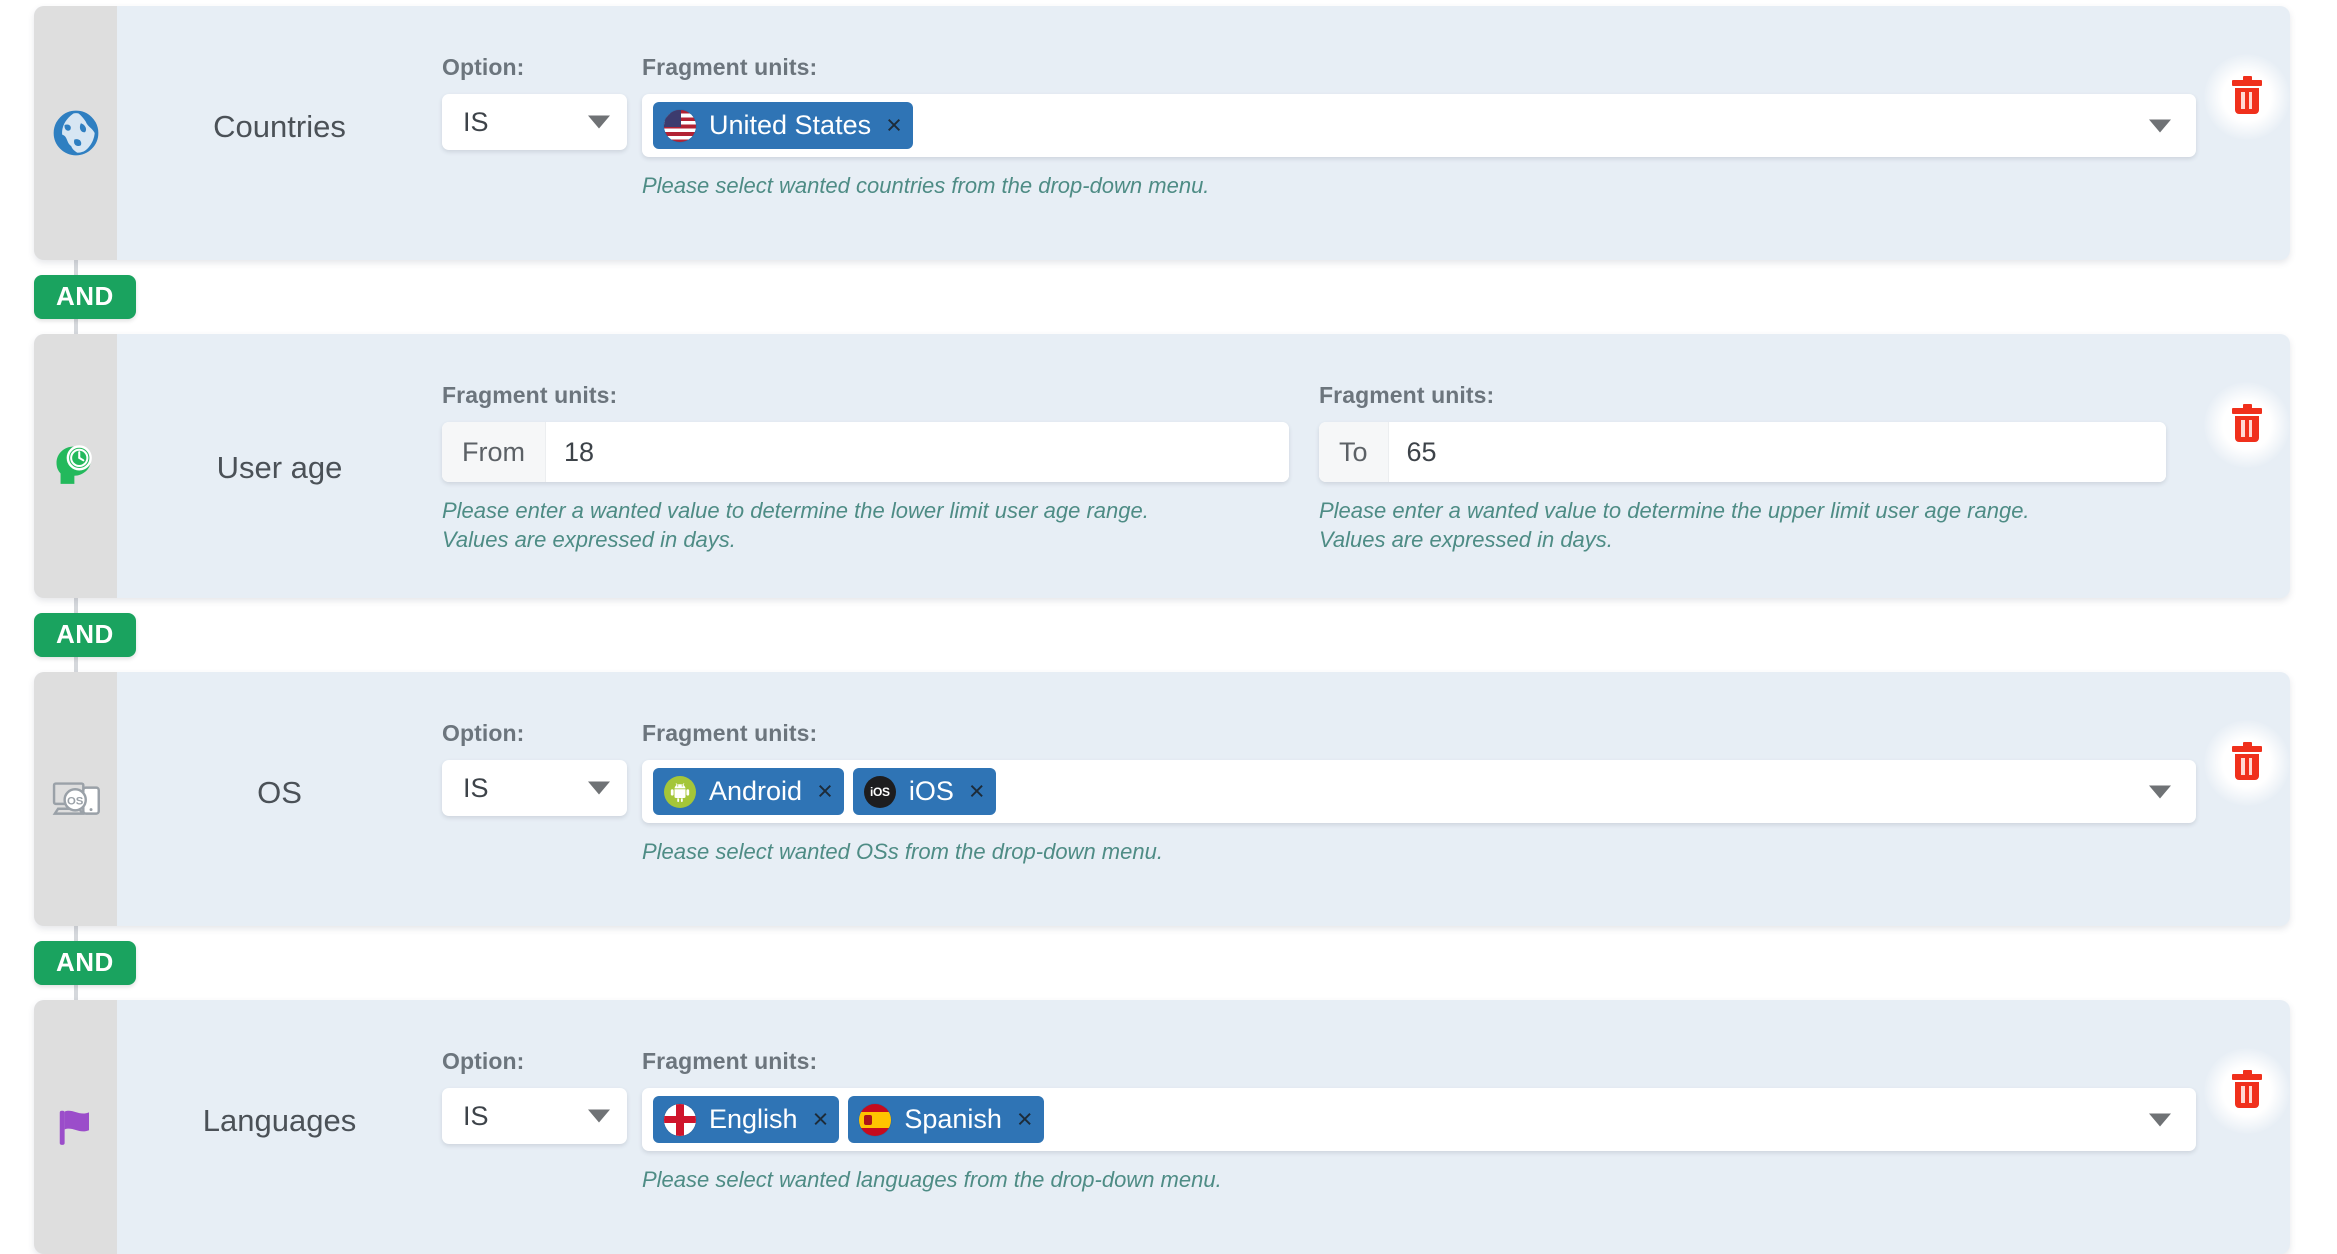 The image size is (2337, 1254). I want to click on fragment-label-from: Fragment units:, so click(530, 395).